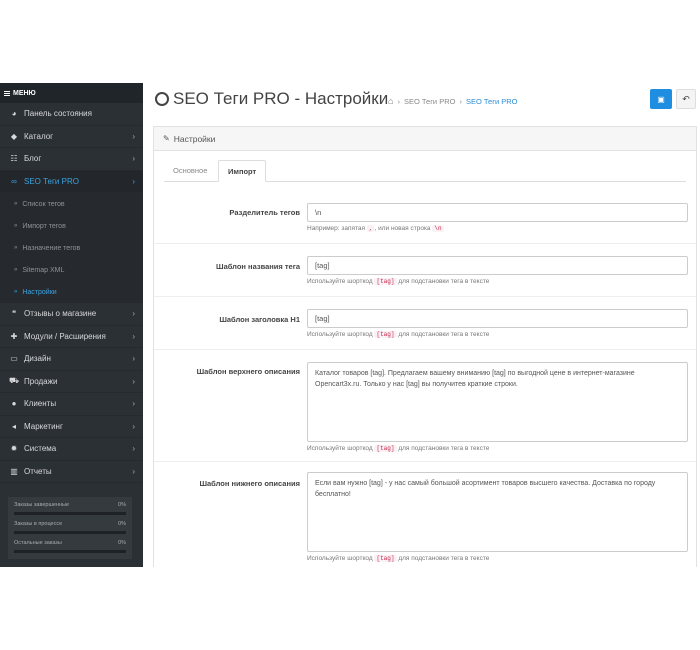  I want to click on menu-title: МЕНЮ, so click(24, 93).